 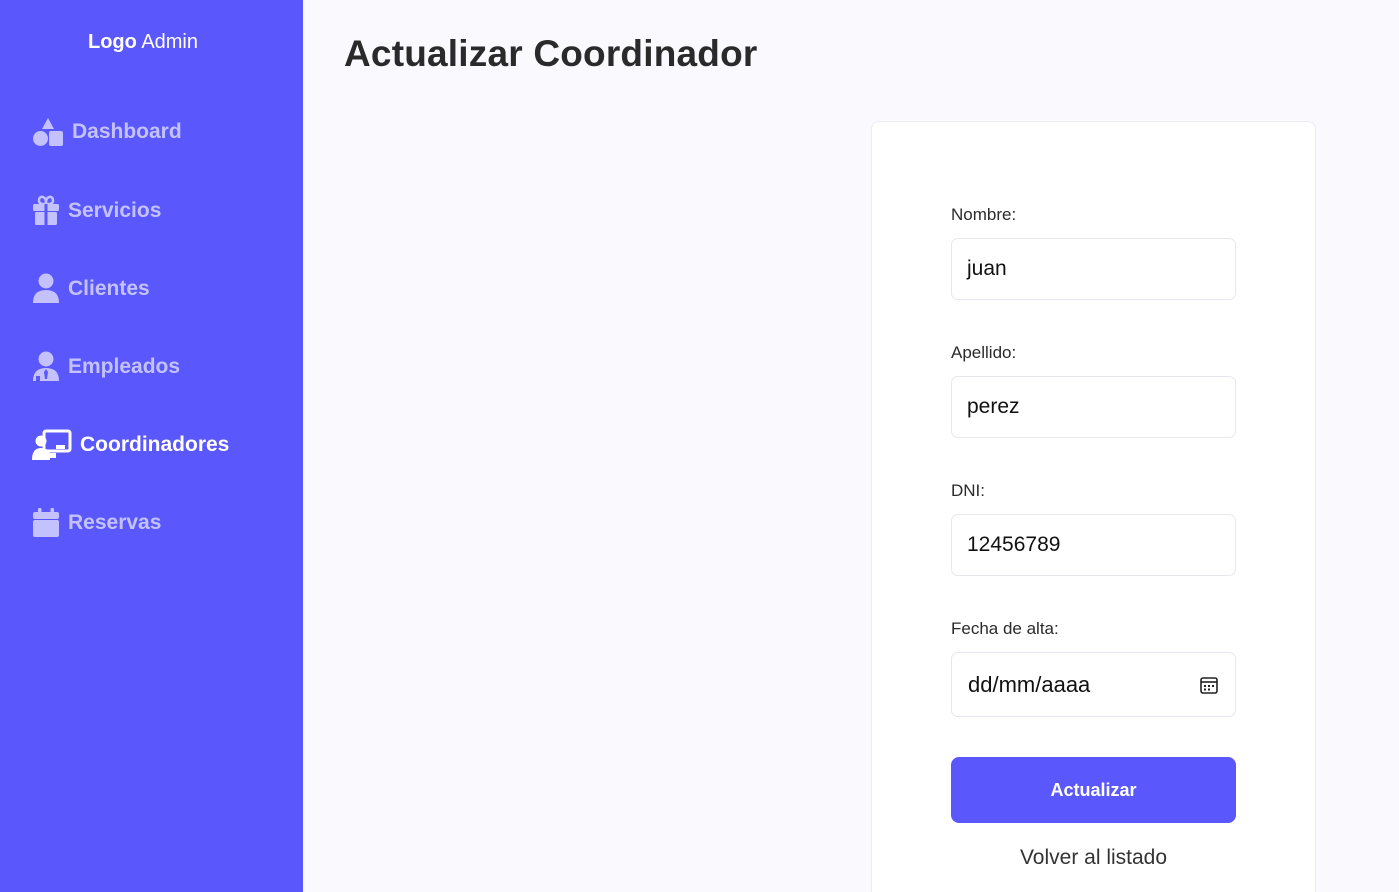 I want to click on apellido-label: Apellido:, so click(x=984, y=352).